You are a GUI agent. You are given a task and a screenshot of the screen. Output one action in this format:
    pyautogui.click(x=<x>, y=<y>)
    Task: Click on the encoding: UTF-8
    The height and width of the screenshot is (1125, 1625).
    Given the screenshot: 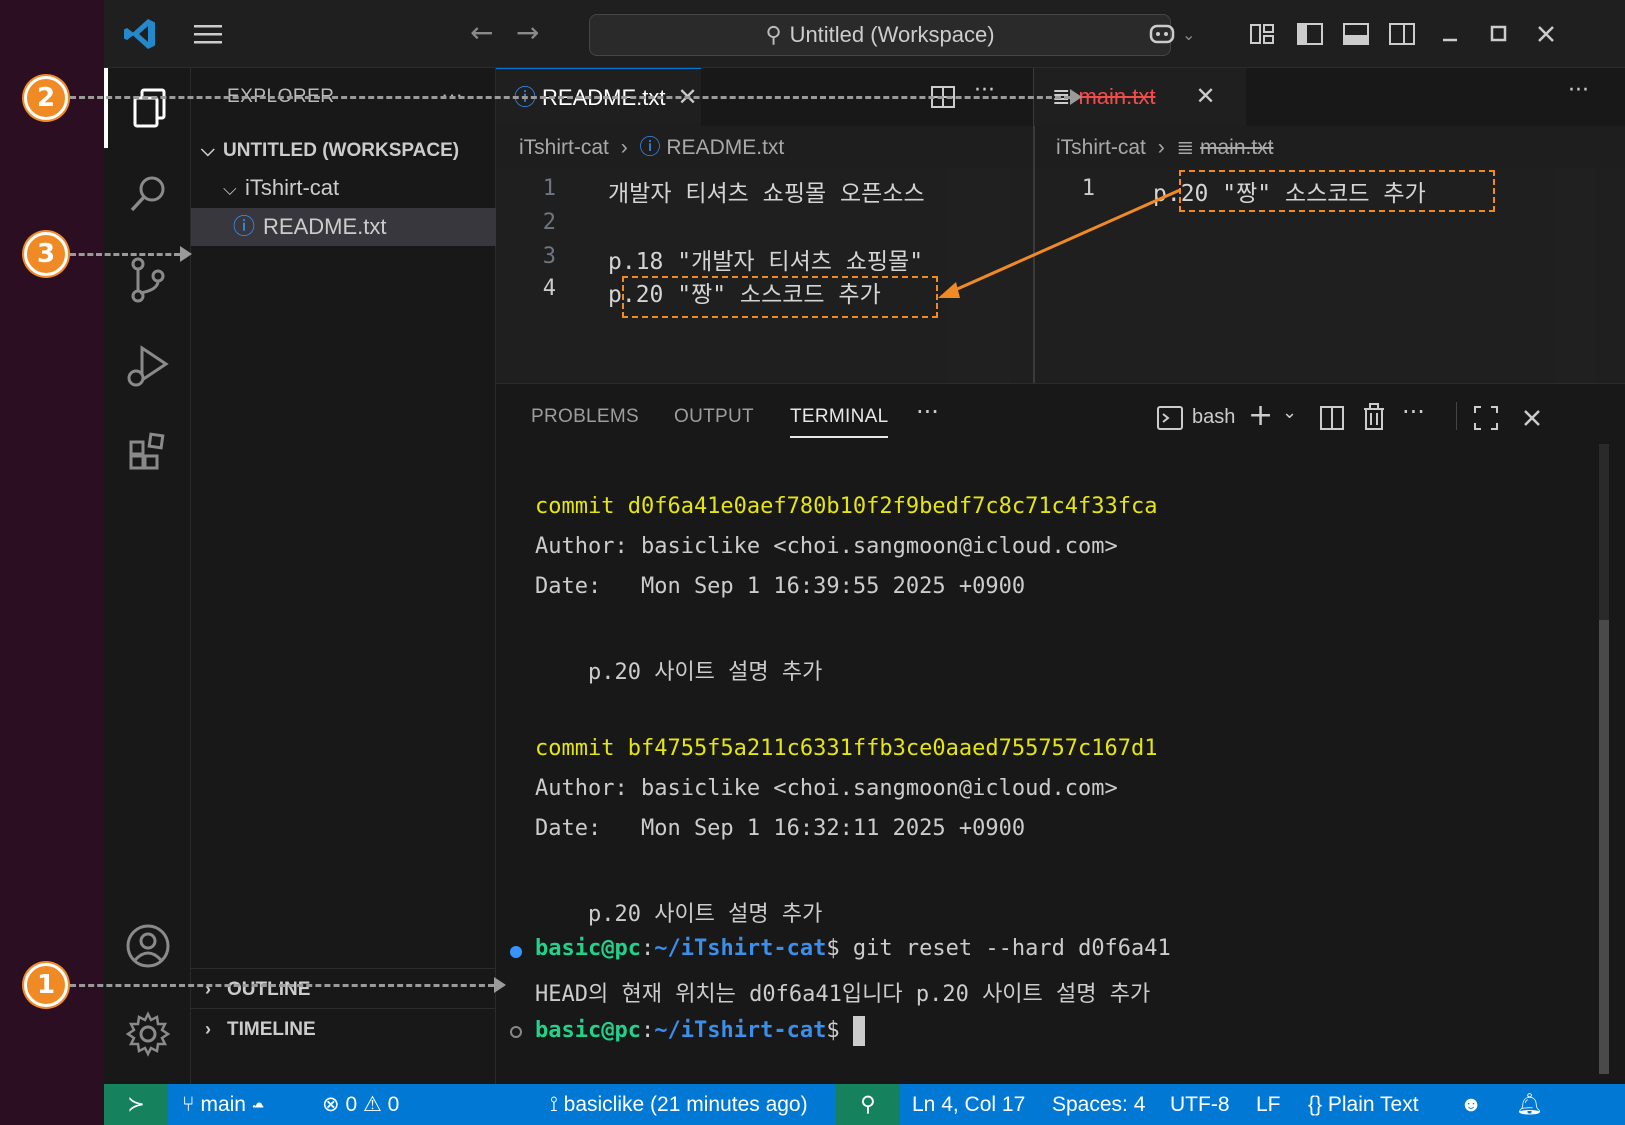 What is the action you would take?
    pyautogui.click(x=1200, y=1104)
    